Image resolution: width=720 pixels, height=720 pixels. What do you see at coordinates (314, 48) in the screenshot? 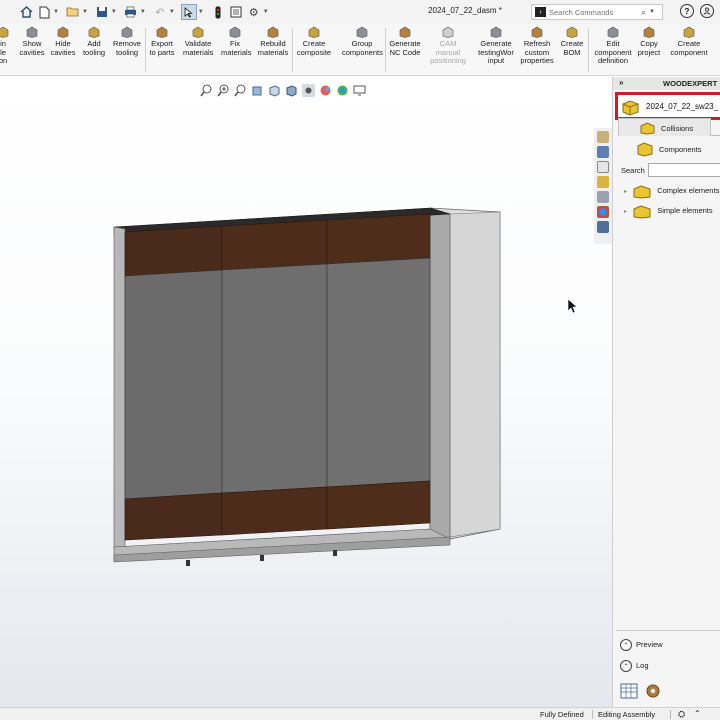
I see `ribbon-button-label: Create composite` at bounding box center [314, 48].